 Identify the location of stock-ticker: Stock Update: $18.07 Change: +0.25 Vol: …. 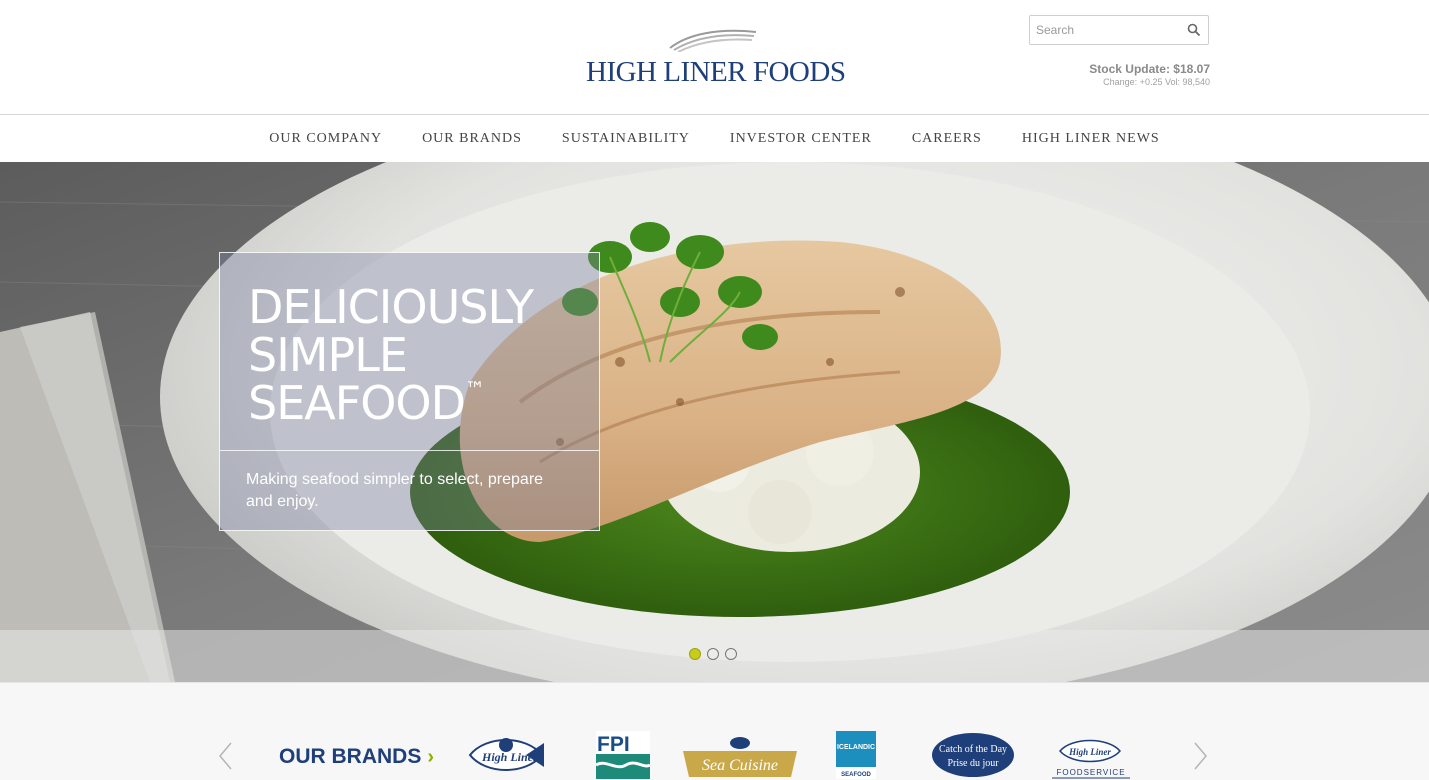
(1149, 74).